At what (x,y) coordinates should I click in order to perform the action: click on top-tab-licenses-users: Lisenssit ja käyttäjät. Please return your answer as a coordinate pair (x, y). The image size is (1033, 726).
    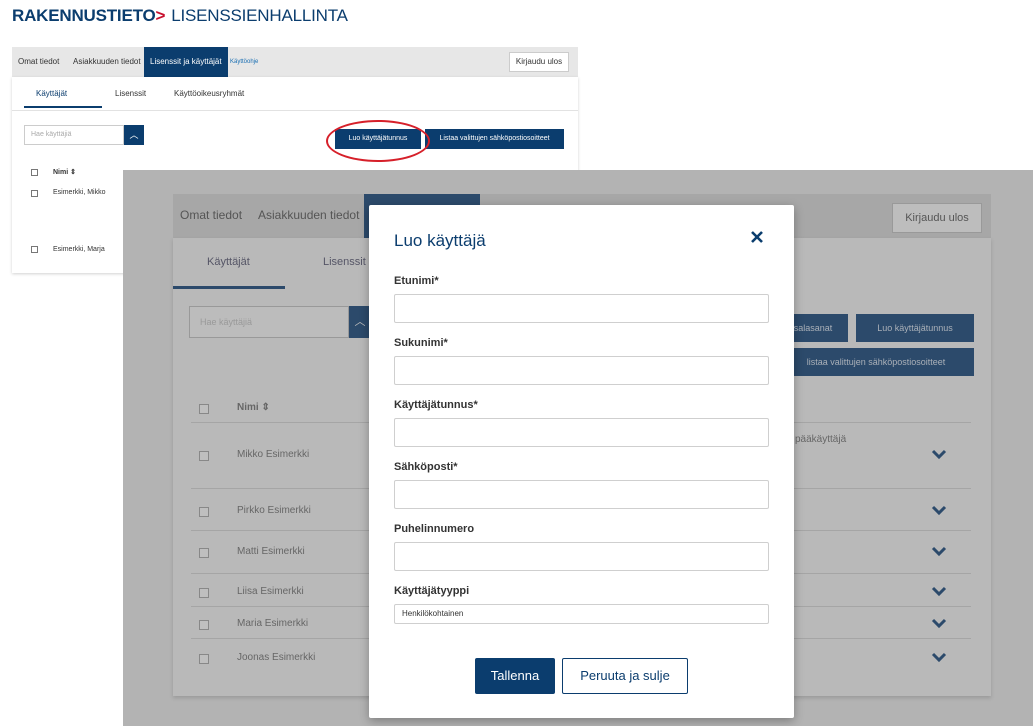
    Looking at the image, I should click on (186, 62).